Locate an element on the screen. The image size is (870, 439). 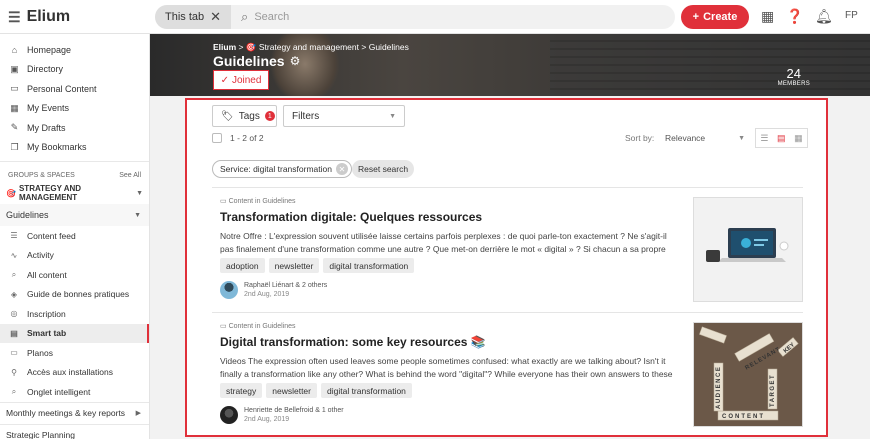
card-author: Raphaël Liénart & 2 others 2nd Aug, 2019 is located at coordinates (273, 290).